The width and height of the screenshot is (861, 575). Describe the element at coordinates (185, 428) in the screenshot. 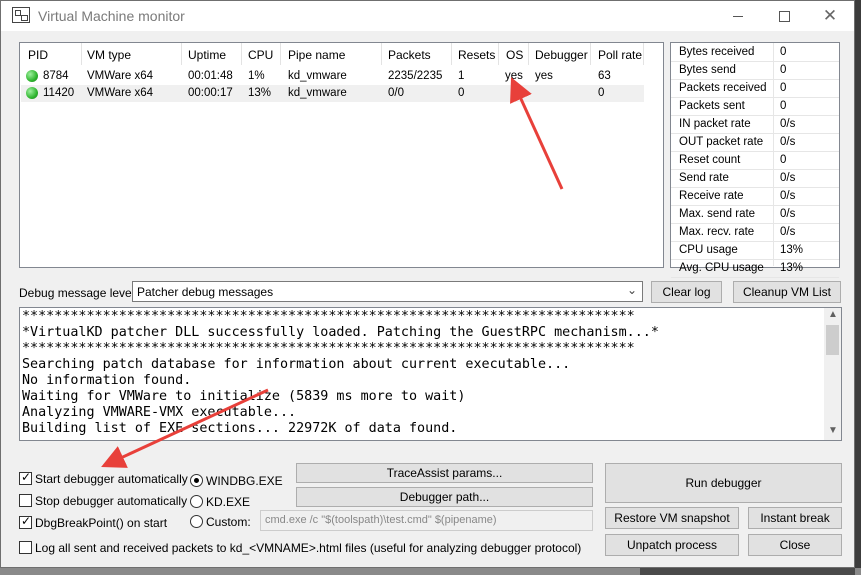

I see `annotation-arrow-start-debugger` at that location.